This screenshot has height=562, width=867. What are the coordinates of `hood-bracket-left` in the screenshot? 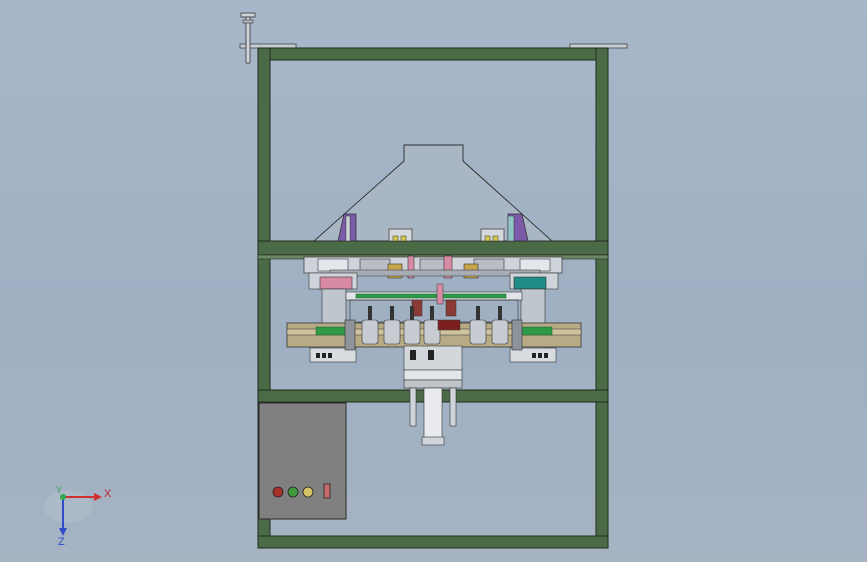 It's located at (400, 235).